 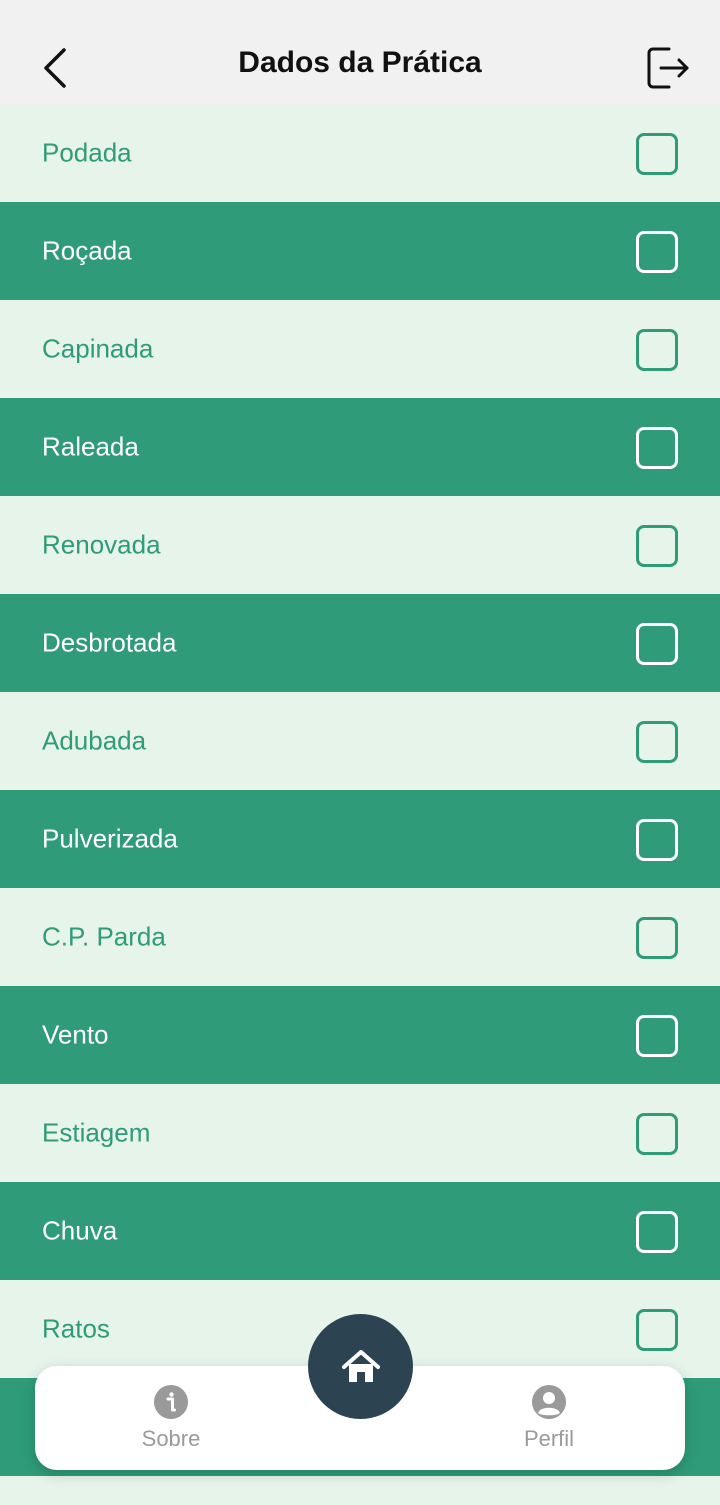 I want to click on list-item-estiagem: Estiagem, so click(x=360, y=1133).